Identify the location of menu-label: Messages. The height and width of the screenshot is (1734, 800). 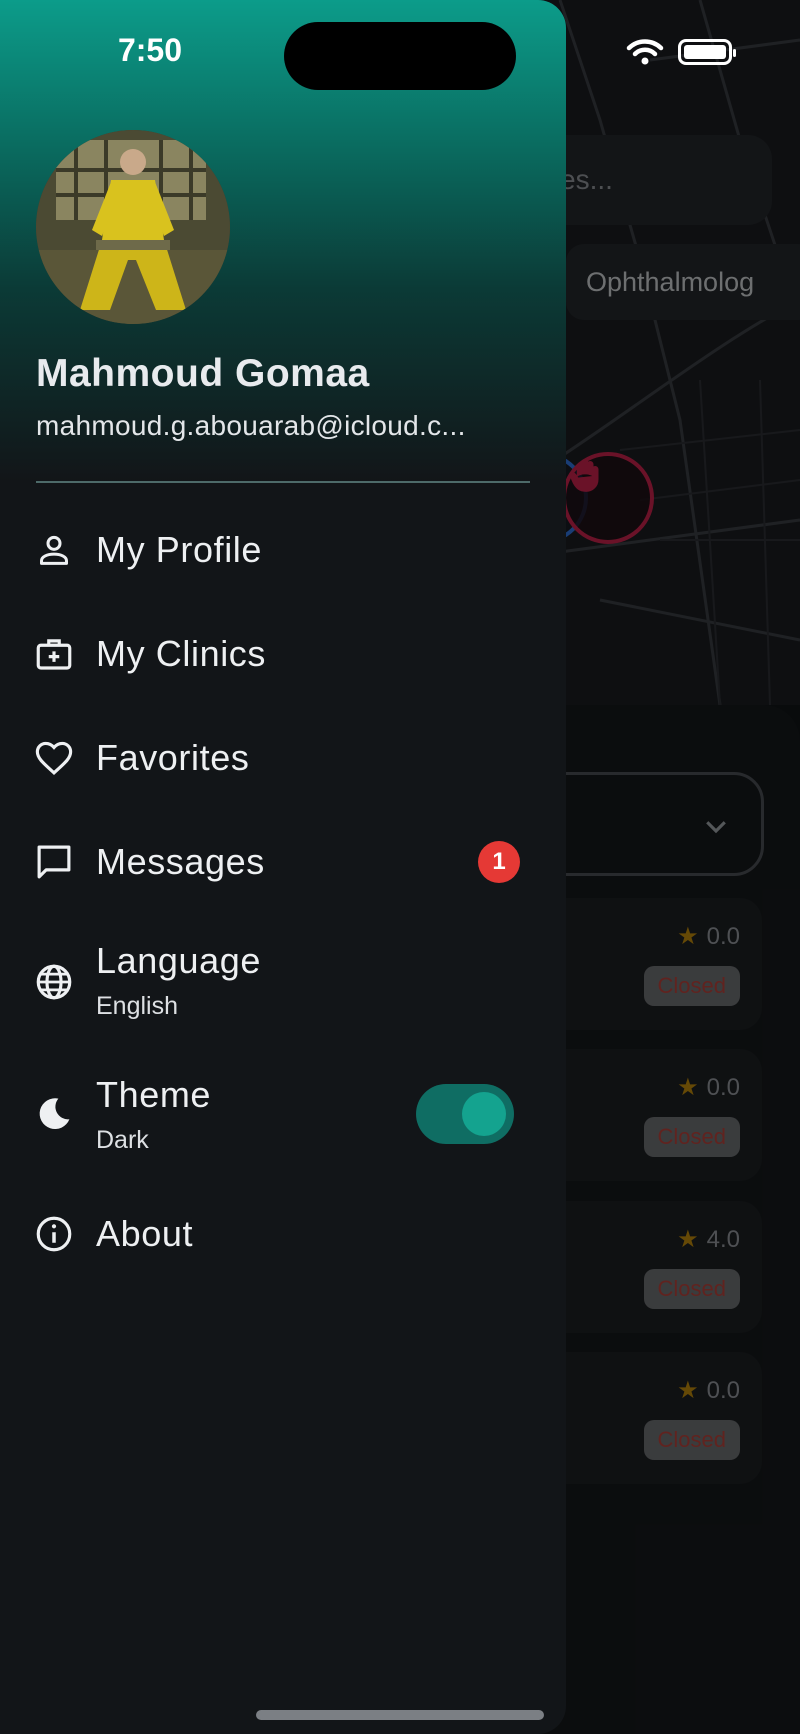
(180, 861).